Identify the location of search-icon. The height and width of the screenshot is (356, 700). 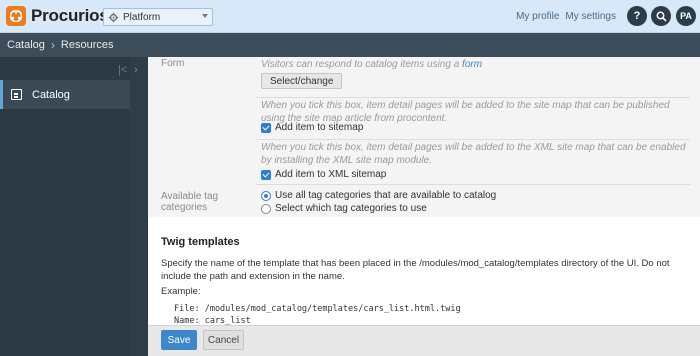
(661, 16).